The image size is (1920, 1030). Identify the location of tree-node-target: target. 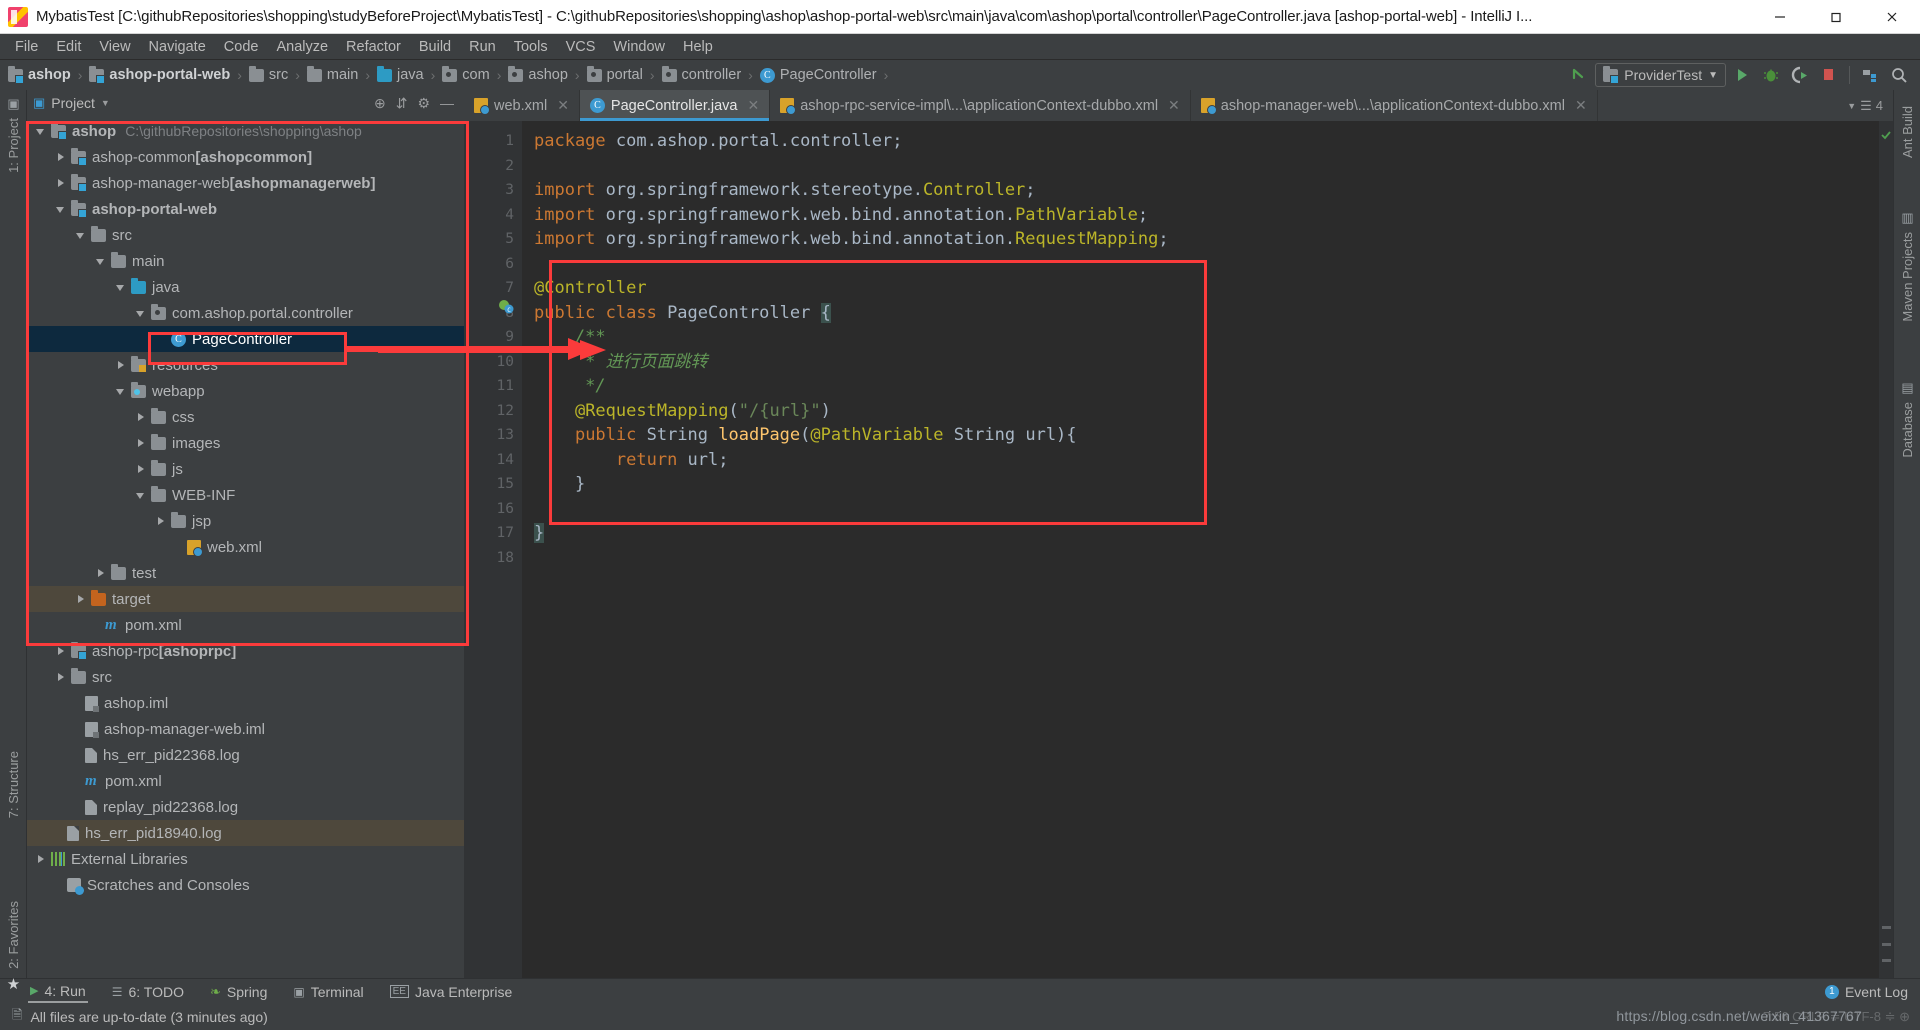
(245, 599).